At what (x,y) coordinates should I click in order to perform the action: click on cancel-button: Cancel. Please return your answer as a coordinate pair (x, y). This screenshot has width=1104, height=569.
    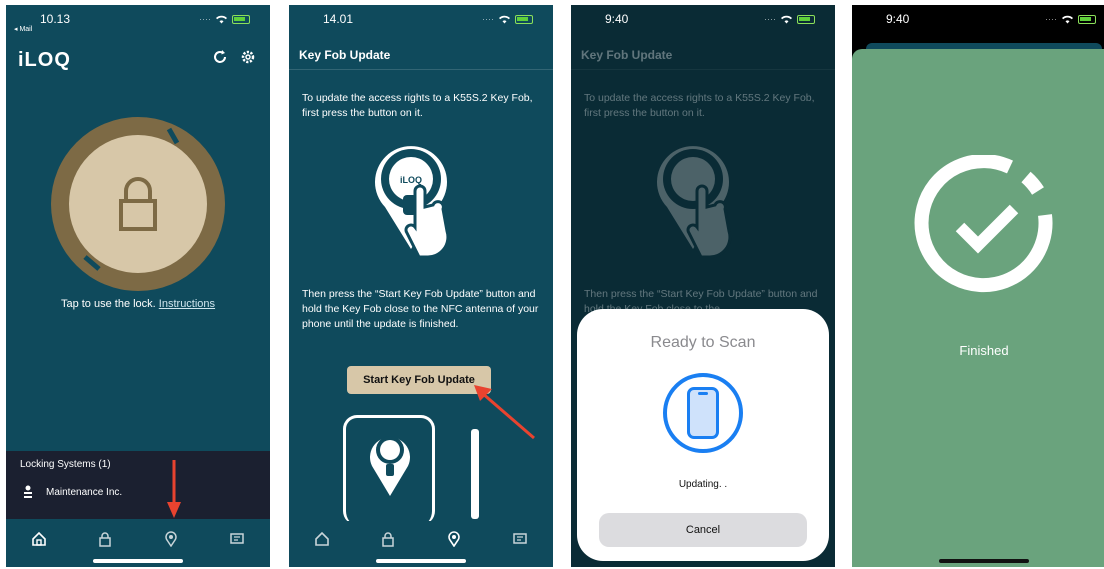
    Looking at the image, I should click on (703, 530).